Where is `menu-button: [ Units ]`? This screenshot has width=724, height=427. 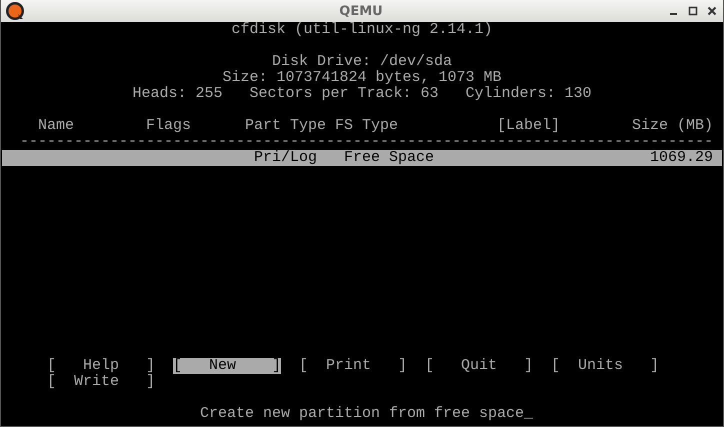
menu-button: [ Units ] is located at coordinates (605, 366).